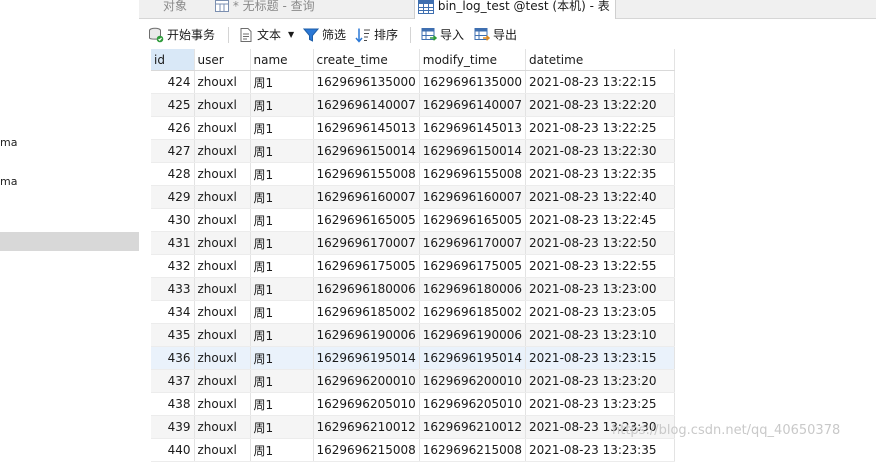 Image resolution: width=876 pixels, height=462 pixels. What do you see at coordinates (600, 335) in the screenshot?
I see `cell-datetime: 2021-08-23 13:23:10` at bounding box center [600, 335].